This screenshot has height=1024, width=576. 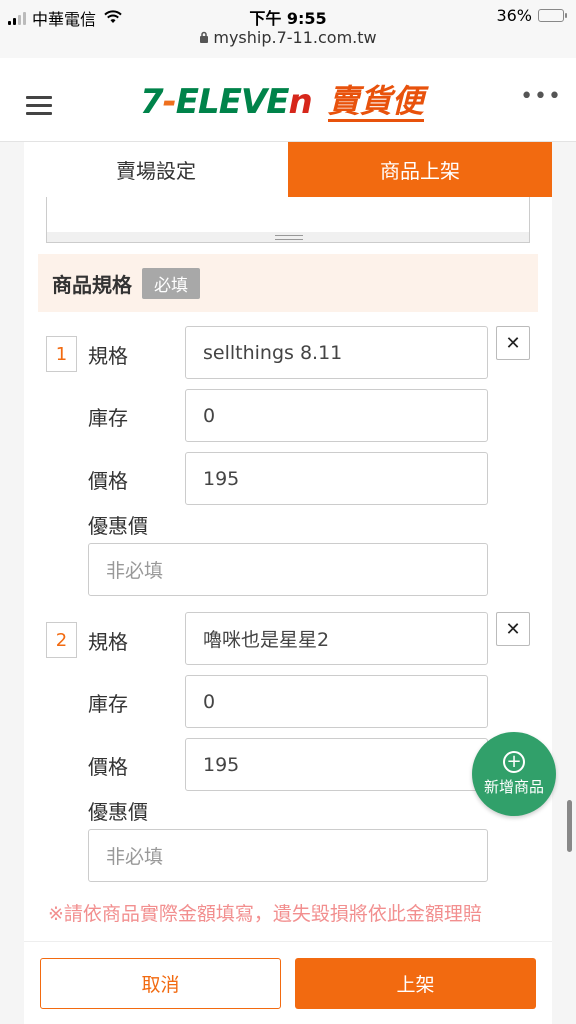 I want to click on spec-name-input: sellthings 8.11, so click(x=336, y=352).